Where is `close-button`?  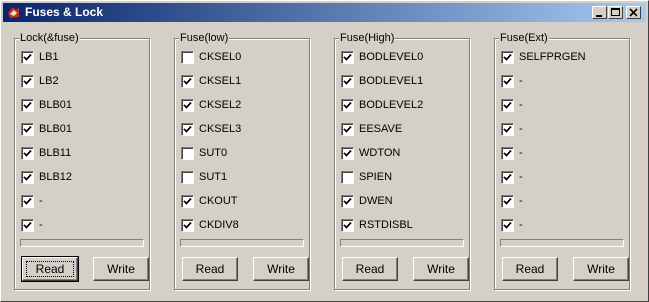 close-button is located at coordinates (633, 12).